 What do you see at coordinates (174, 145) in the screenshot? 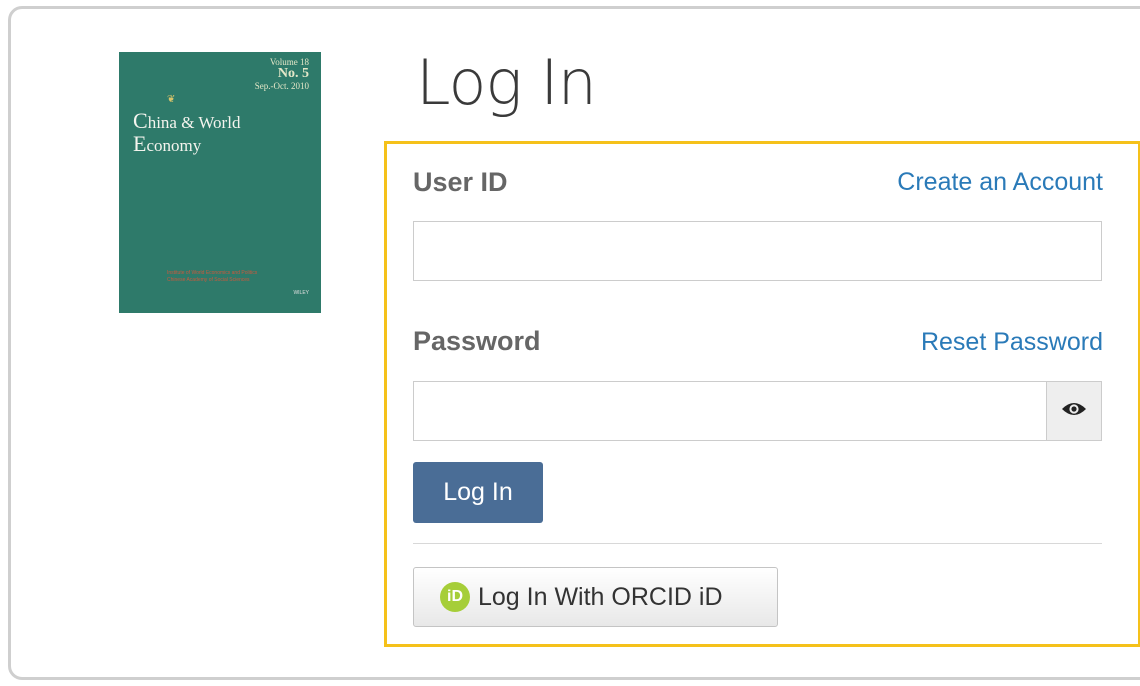
I see `cover-title-rest-2: conomy` at bounding box center [174, 145].